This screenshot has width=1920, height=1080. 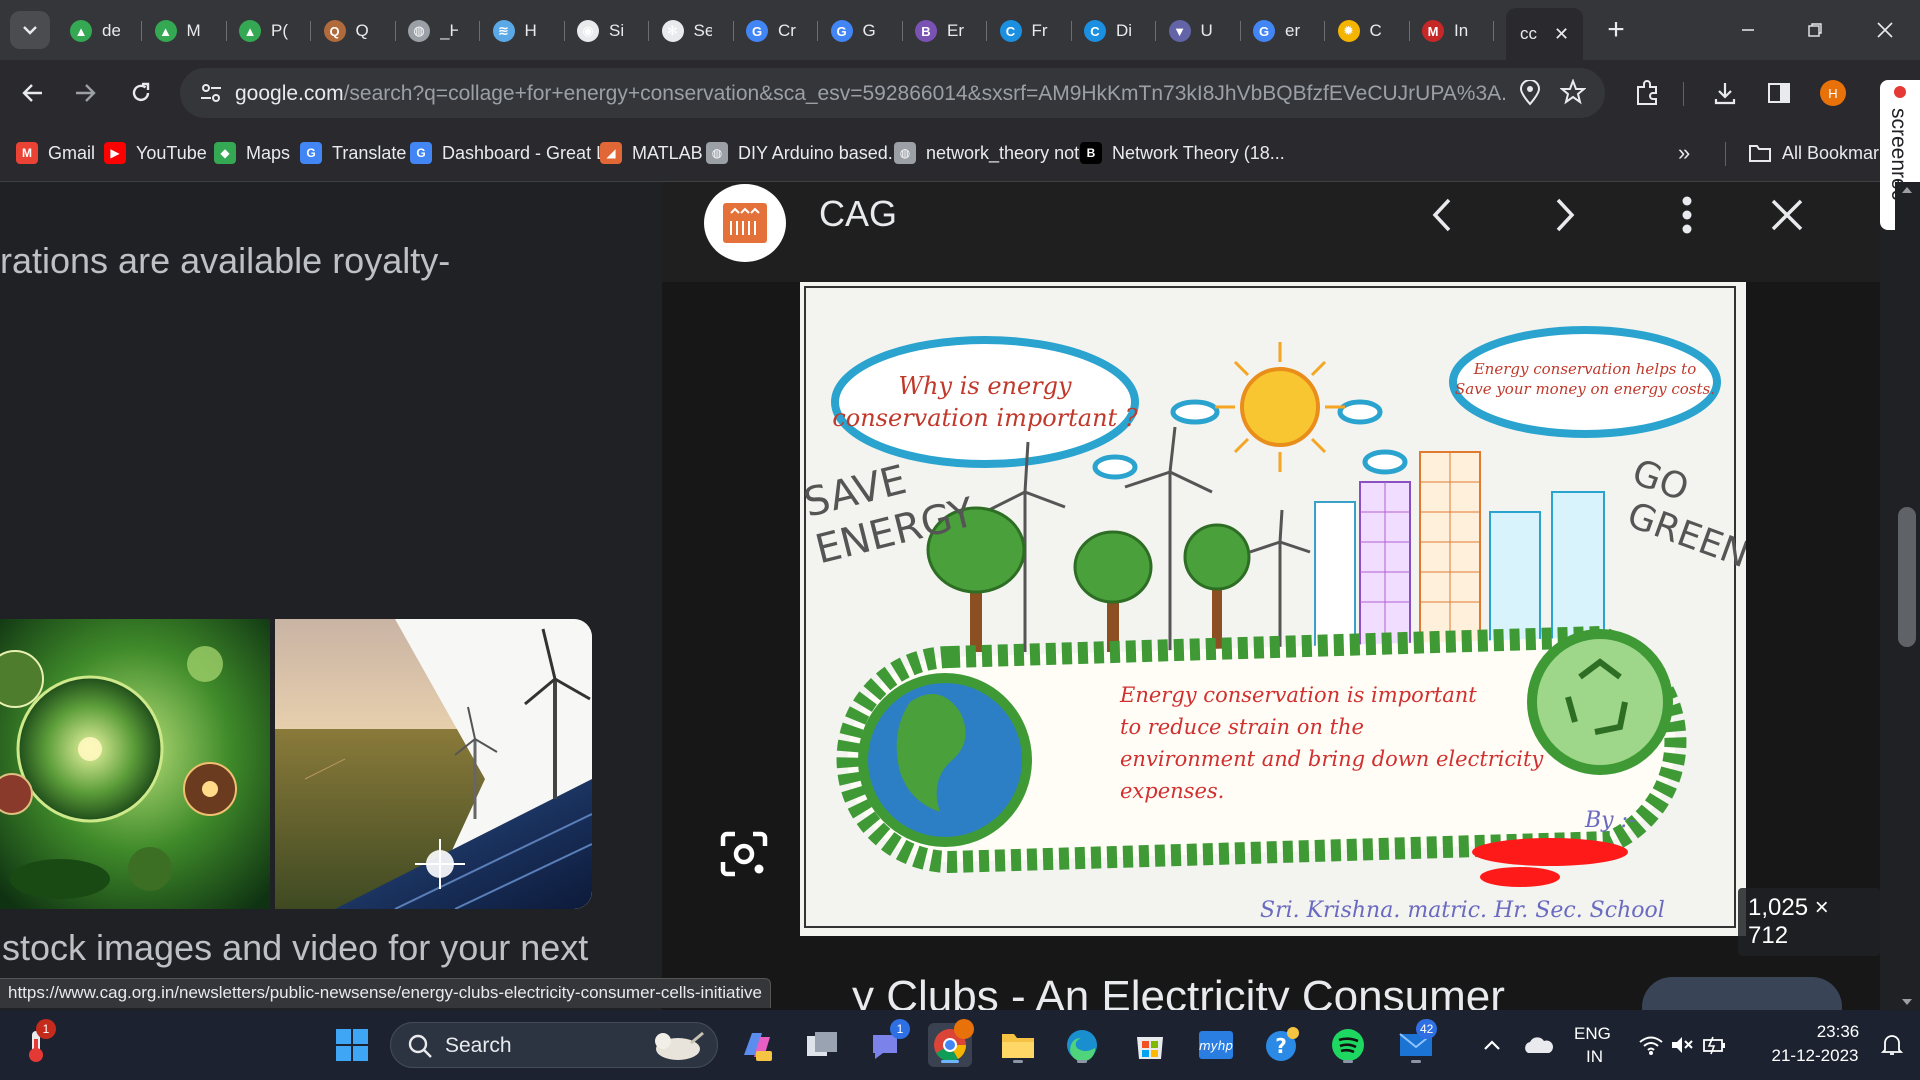 What do you see at coordinates (33, 93) in the screenshot?
I see `back-button` at bounding box center [33, 93].